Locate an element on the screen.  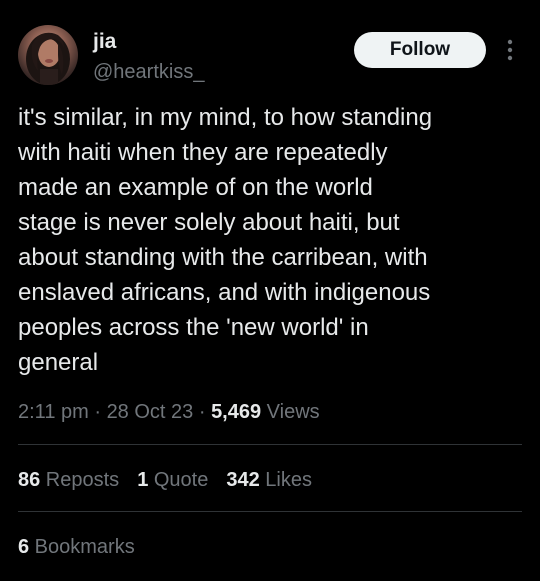
display-name: jia is located at coordinates (104, 42).